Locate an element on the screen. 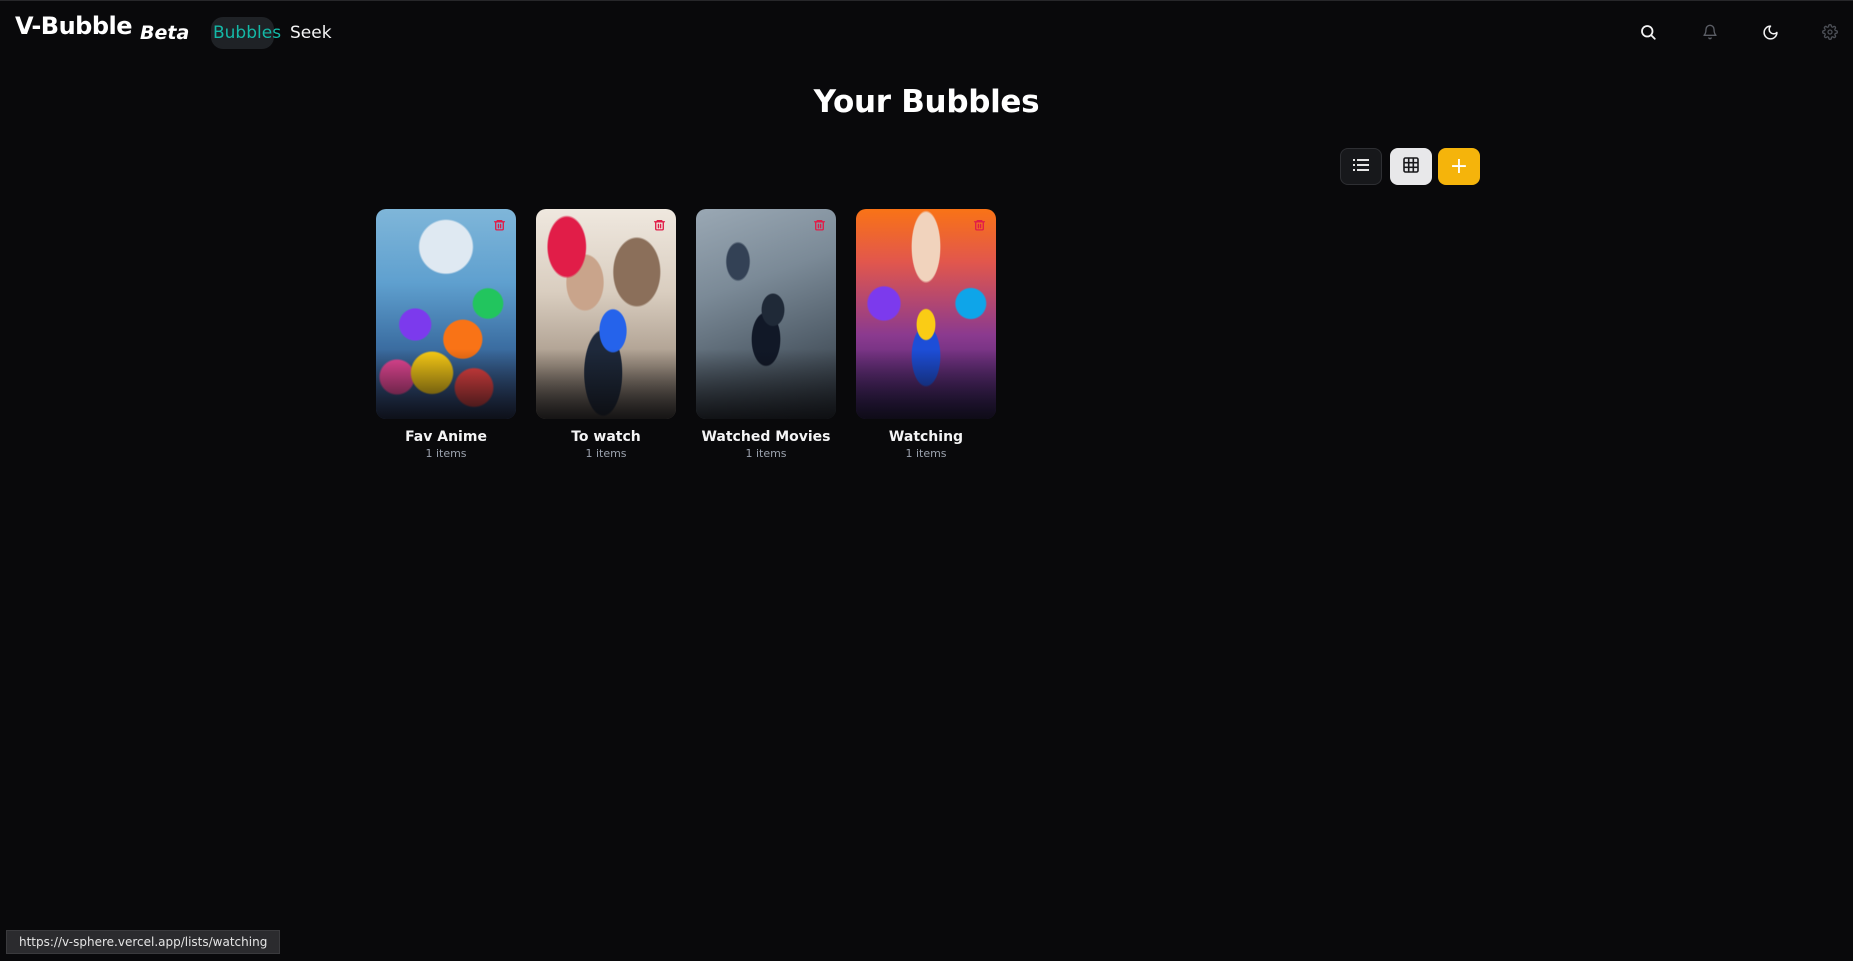  brand-beta-tag: Beta is located at coordinates (165, 33).